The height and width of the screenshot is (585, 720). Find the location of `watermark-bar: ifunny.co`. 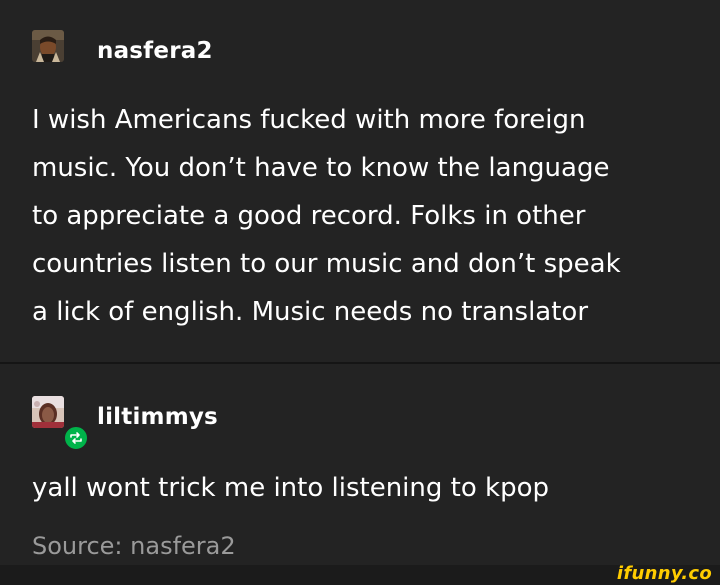

watermark-bar: ifunny.co is located at coordinates (360, 574).